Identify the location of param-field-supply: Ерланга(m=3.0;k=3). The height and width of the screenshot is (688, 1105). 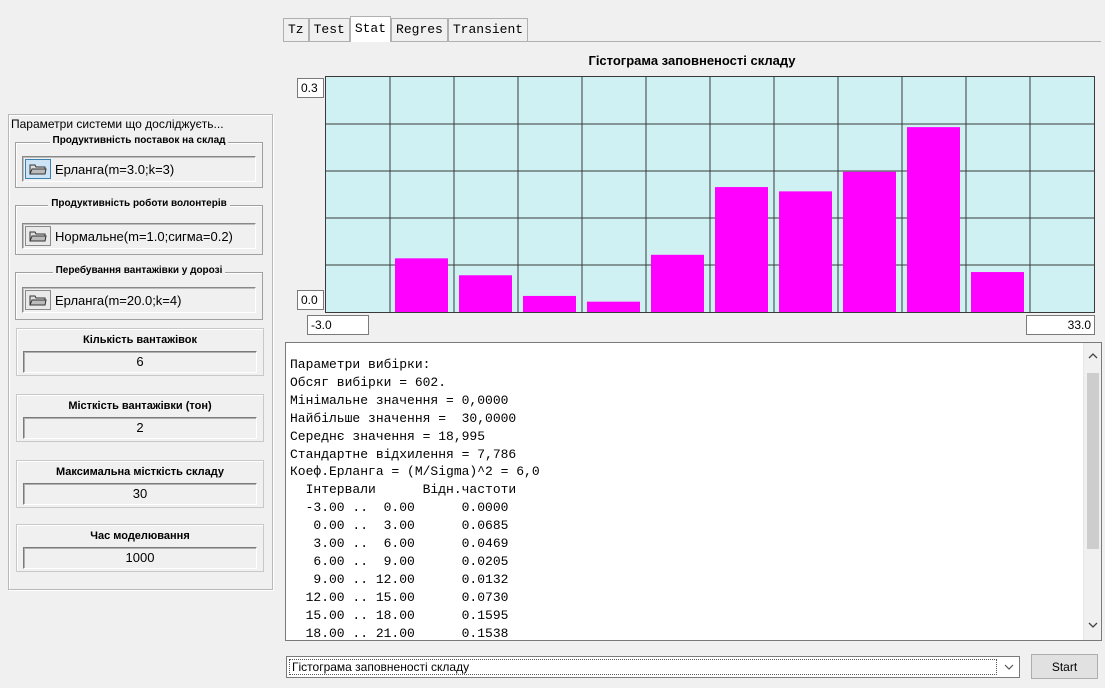
(139, 169).